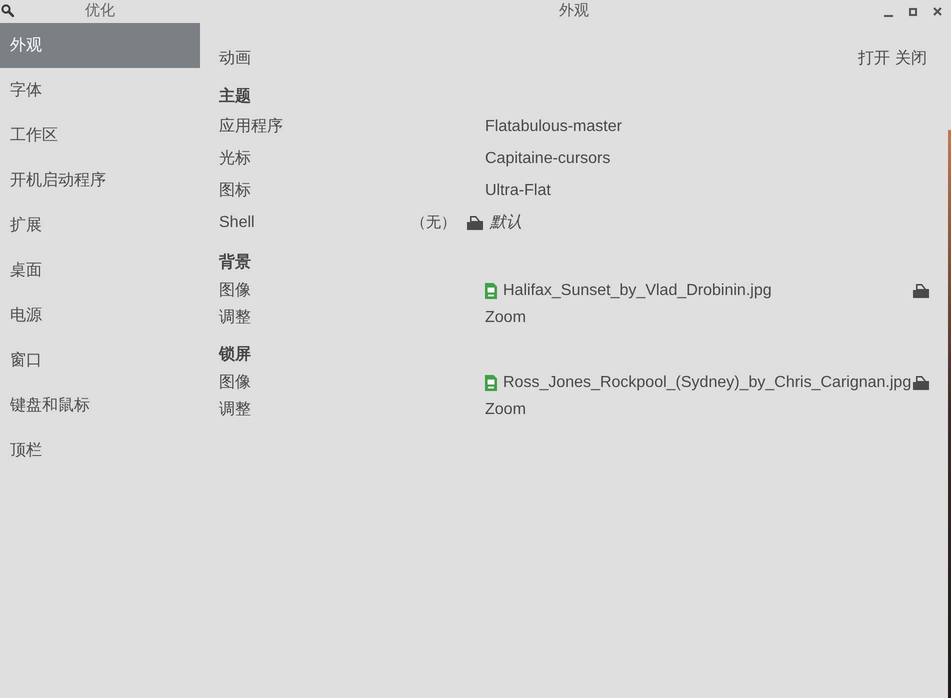 Image resolution: width=951 pixels, height=698 pixels. Describe the element at coordinates (874, 59) in the screenshot. I see `option-text-button: 打开` at that location.